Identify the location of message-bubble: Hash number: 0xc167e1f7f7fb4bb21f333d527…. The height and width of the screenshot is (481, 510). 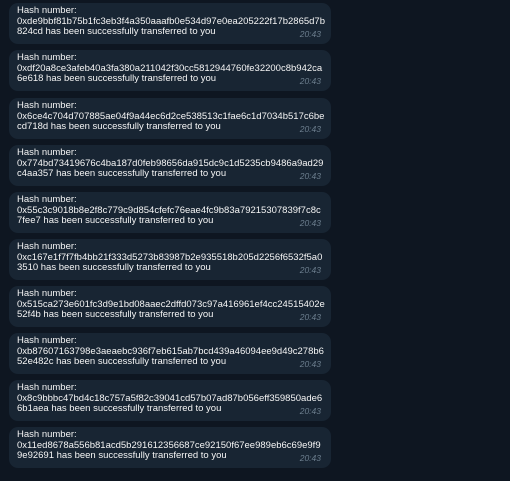
(170, 259).